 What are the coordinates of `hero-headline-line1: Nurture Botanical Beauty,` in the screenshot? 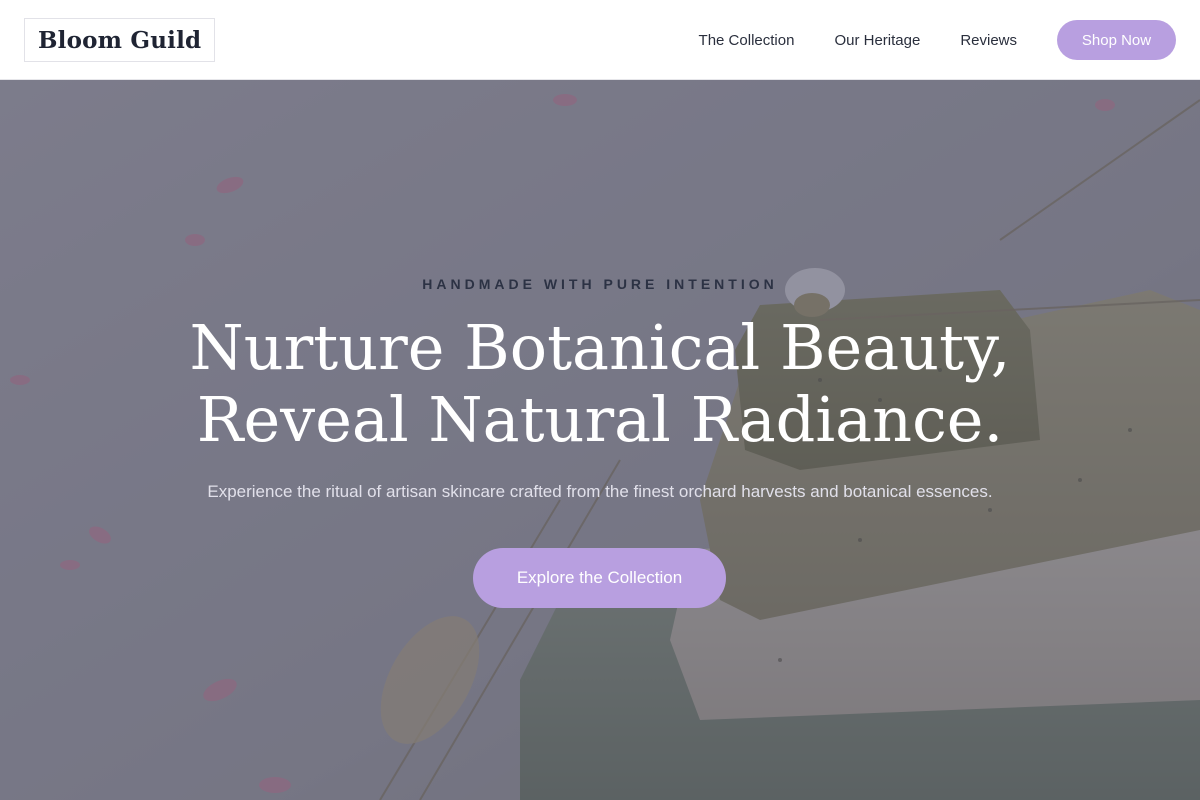 It's located at (600, 347).